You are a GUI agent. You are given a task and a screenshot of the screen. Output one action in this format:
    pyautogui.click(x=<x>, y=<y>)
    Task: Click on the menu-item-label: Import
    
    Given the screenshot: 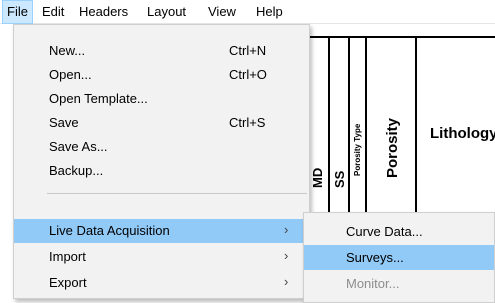 What is the action you would take?
    pyautogui.click(x=67, y=256)
    